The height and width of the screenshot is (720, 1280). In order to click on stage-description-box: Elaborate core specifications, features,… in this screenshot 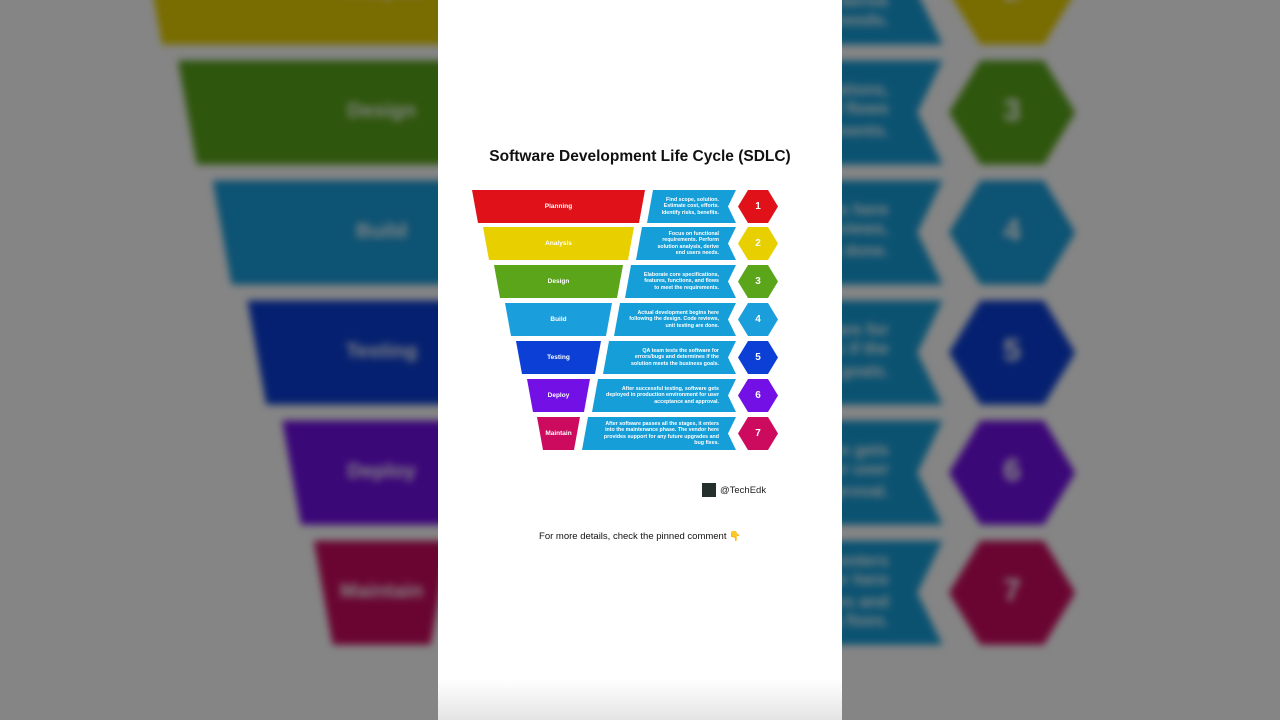, I will do `click(680, 281)`.